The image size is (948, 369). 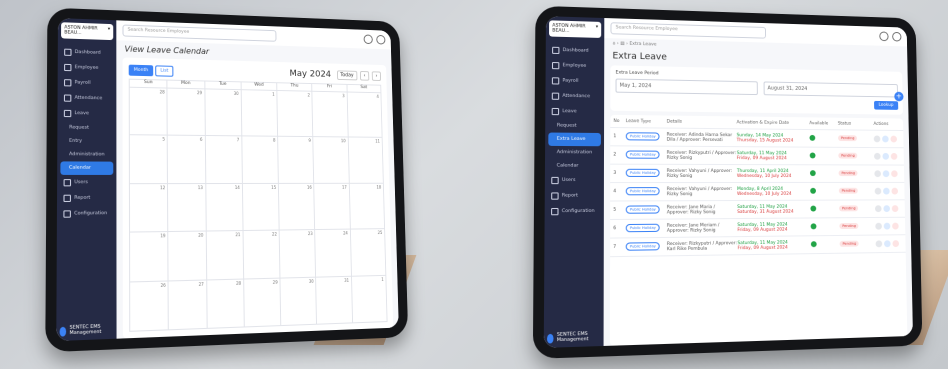 What do you see at coordinates (367, 206) in the screenshot?
I see `calendar-day-cell: 18` at bounding box center [367, 206].